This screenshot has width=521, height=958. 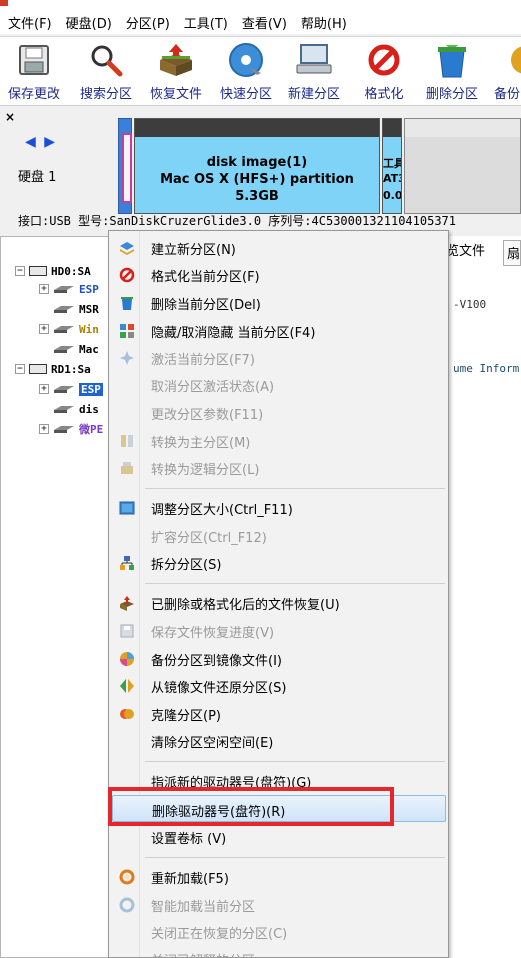 What do you see at coordinates (176, 60) in the screenshot?
I see `recover-box-icon` at bounding box center [176, 60].